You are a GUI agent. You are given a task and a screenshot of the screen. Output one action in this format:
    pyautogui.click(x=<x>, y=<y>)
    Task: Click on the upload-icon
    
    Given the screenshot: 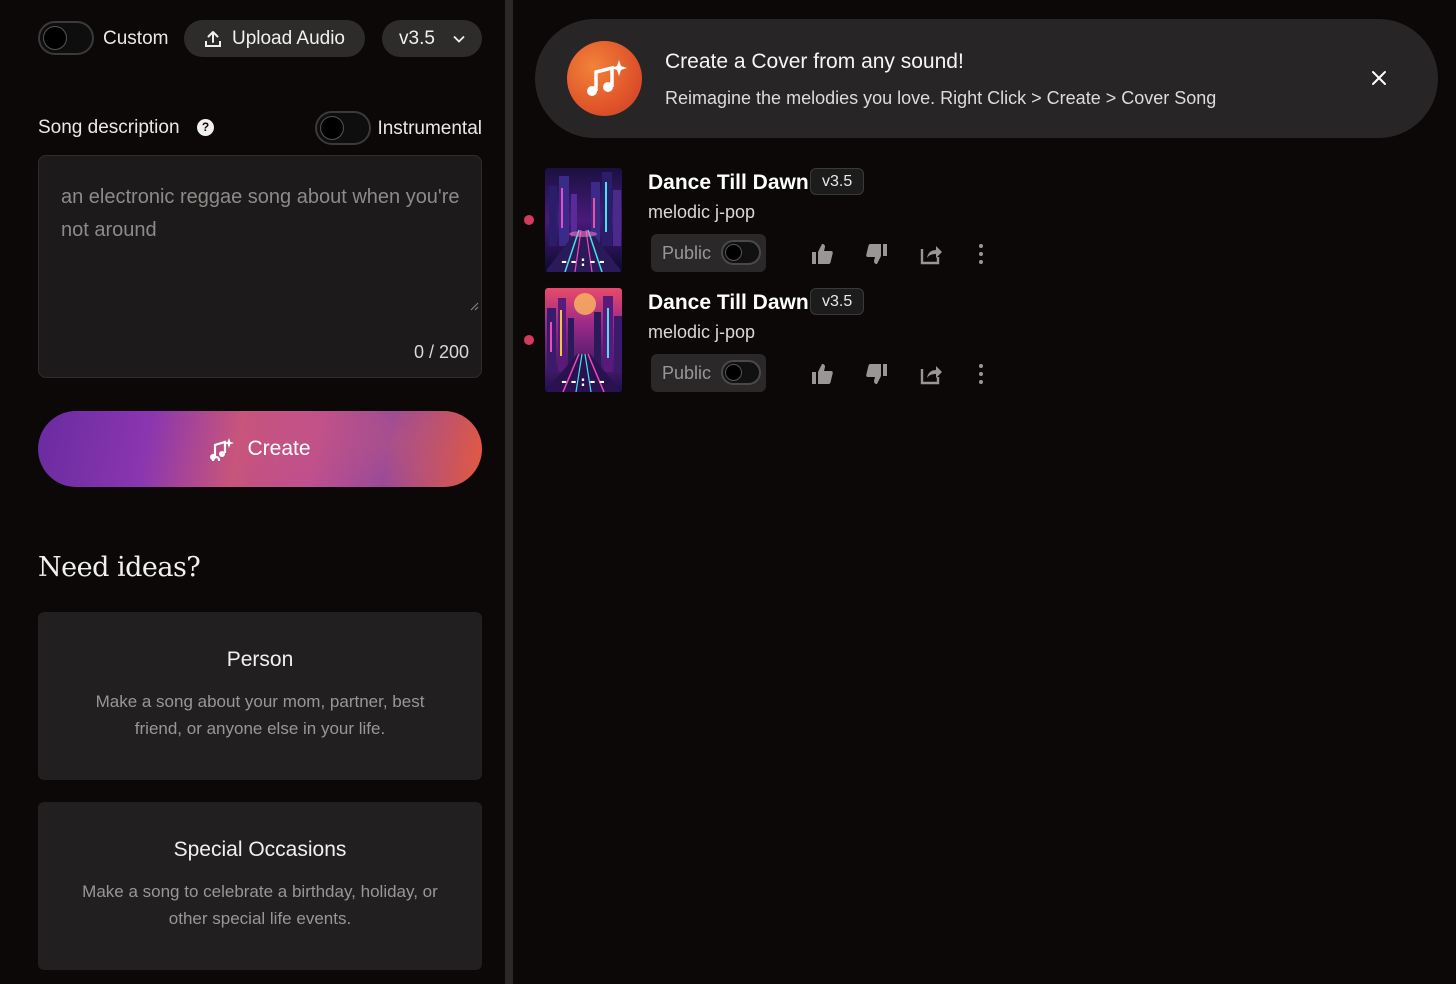 What is the action you would take?
    pyautogui.click(x=212, y=38)
    